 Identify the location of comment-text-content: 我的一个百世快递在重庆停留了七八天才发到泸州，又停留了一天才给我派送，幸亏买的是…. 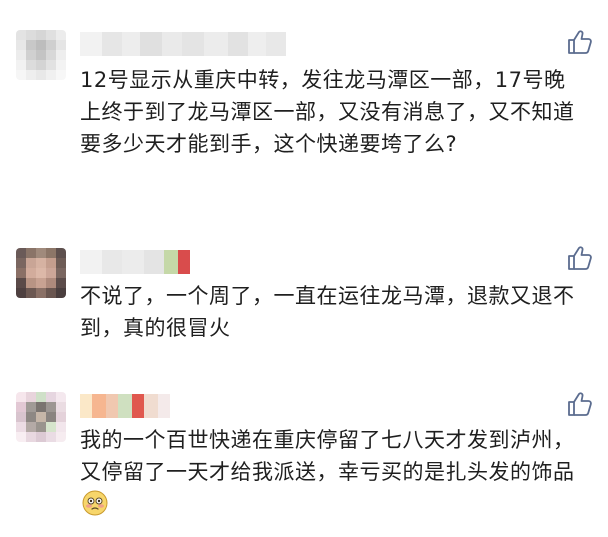
(327, 456).